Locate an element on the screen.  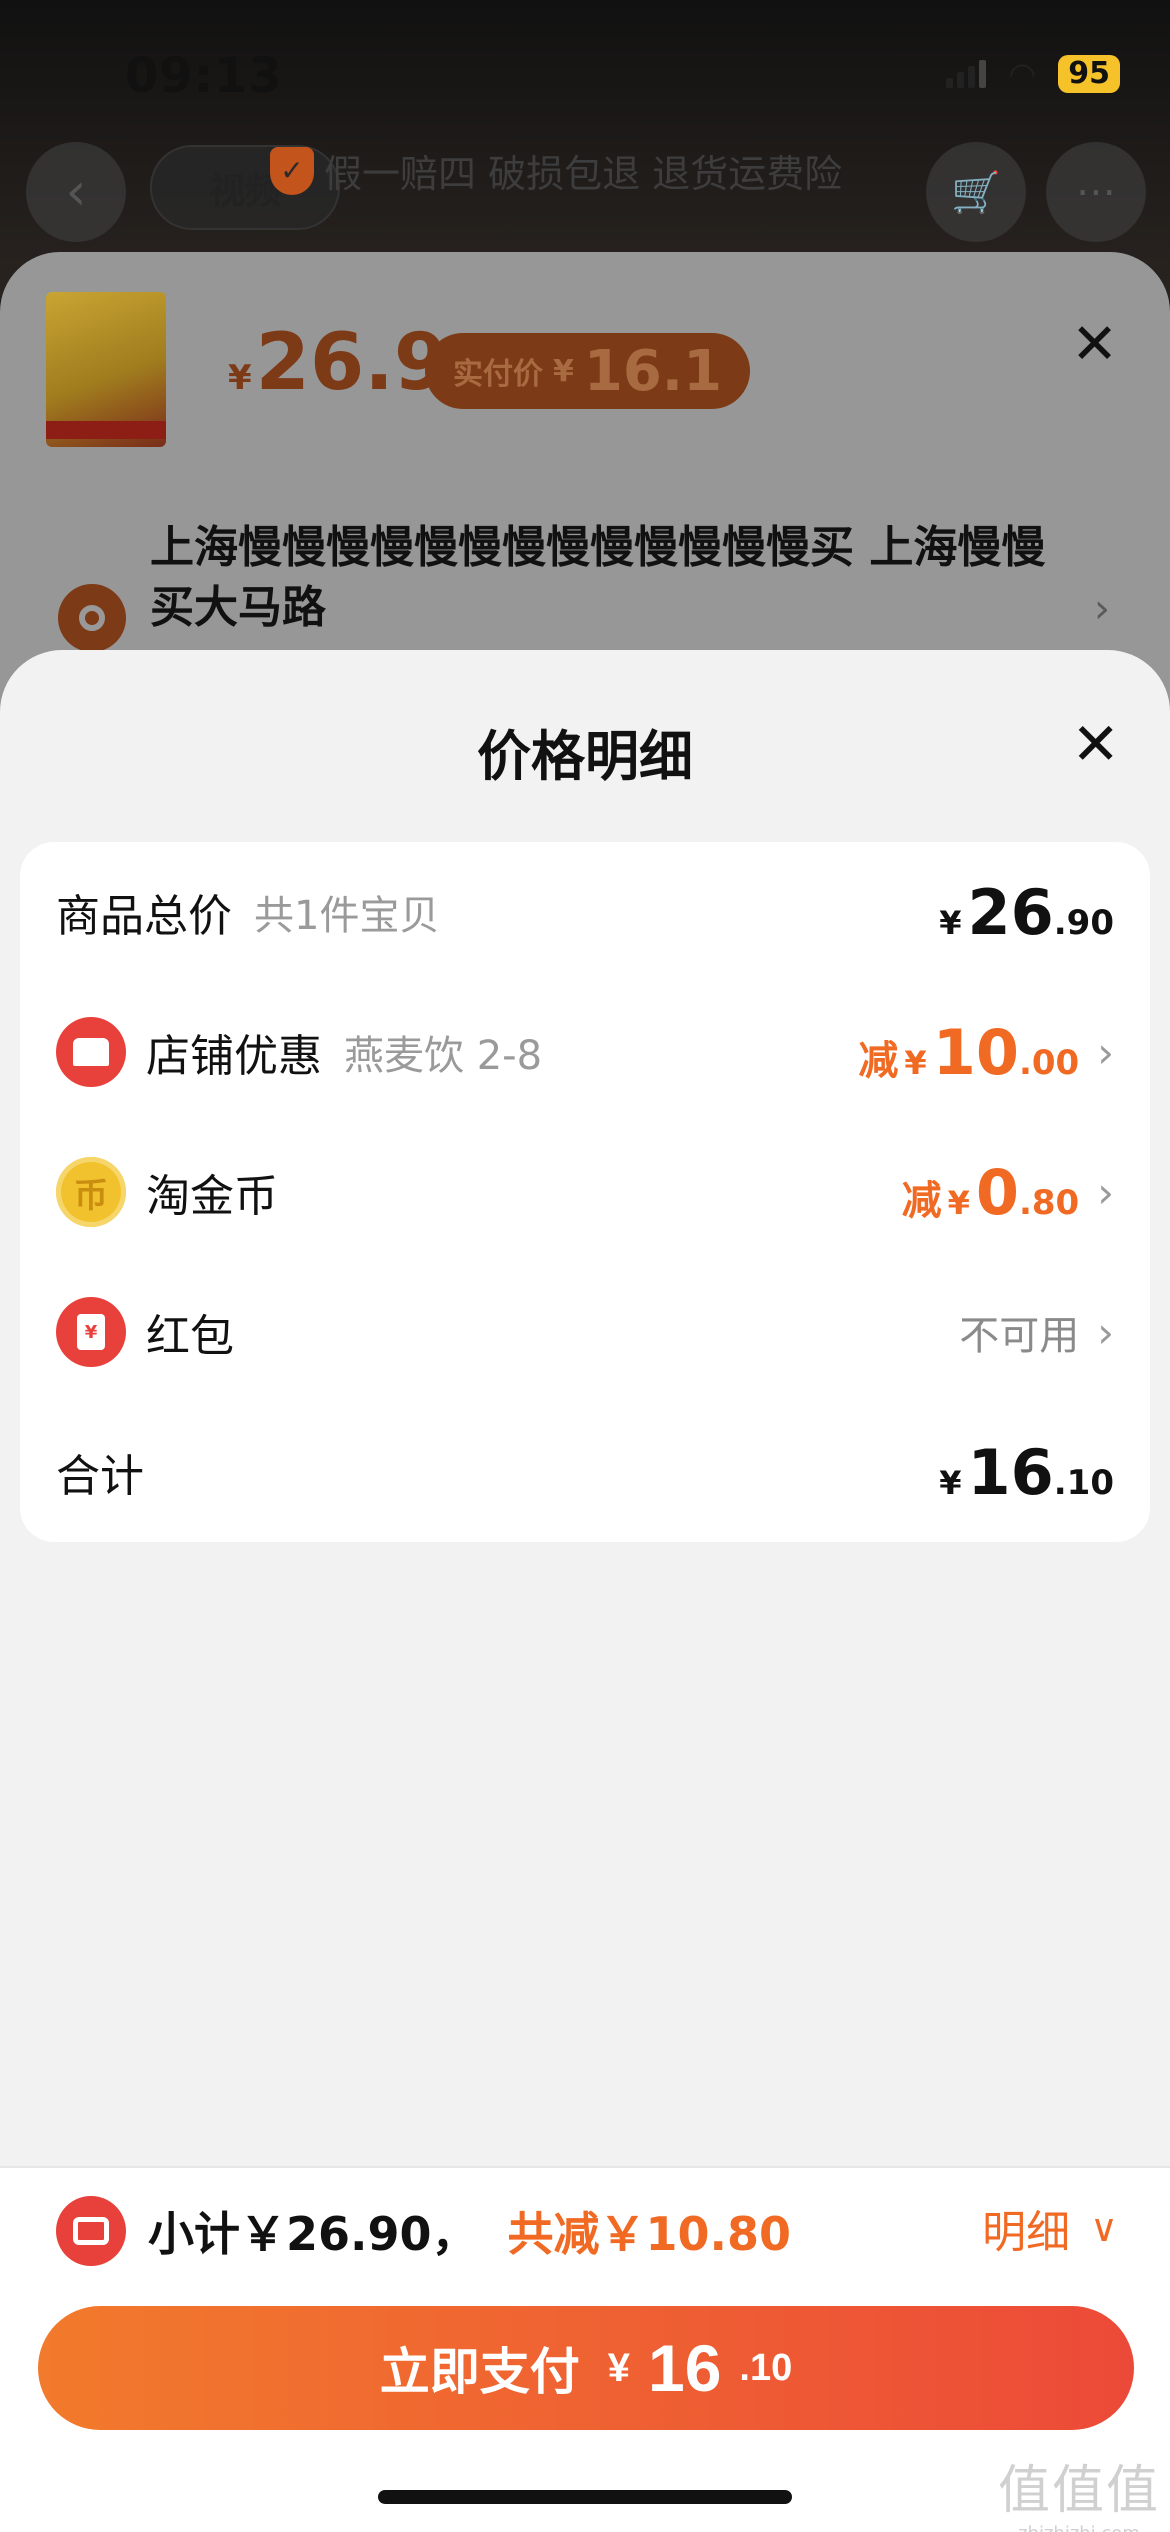
status-time: 09:13 is located at coordinates (204, 76).